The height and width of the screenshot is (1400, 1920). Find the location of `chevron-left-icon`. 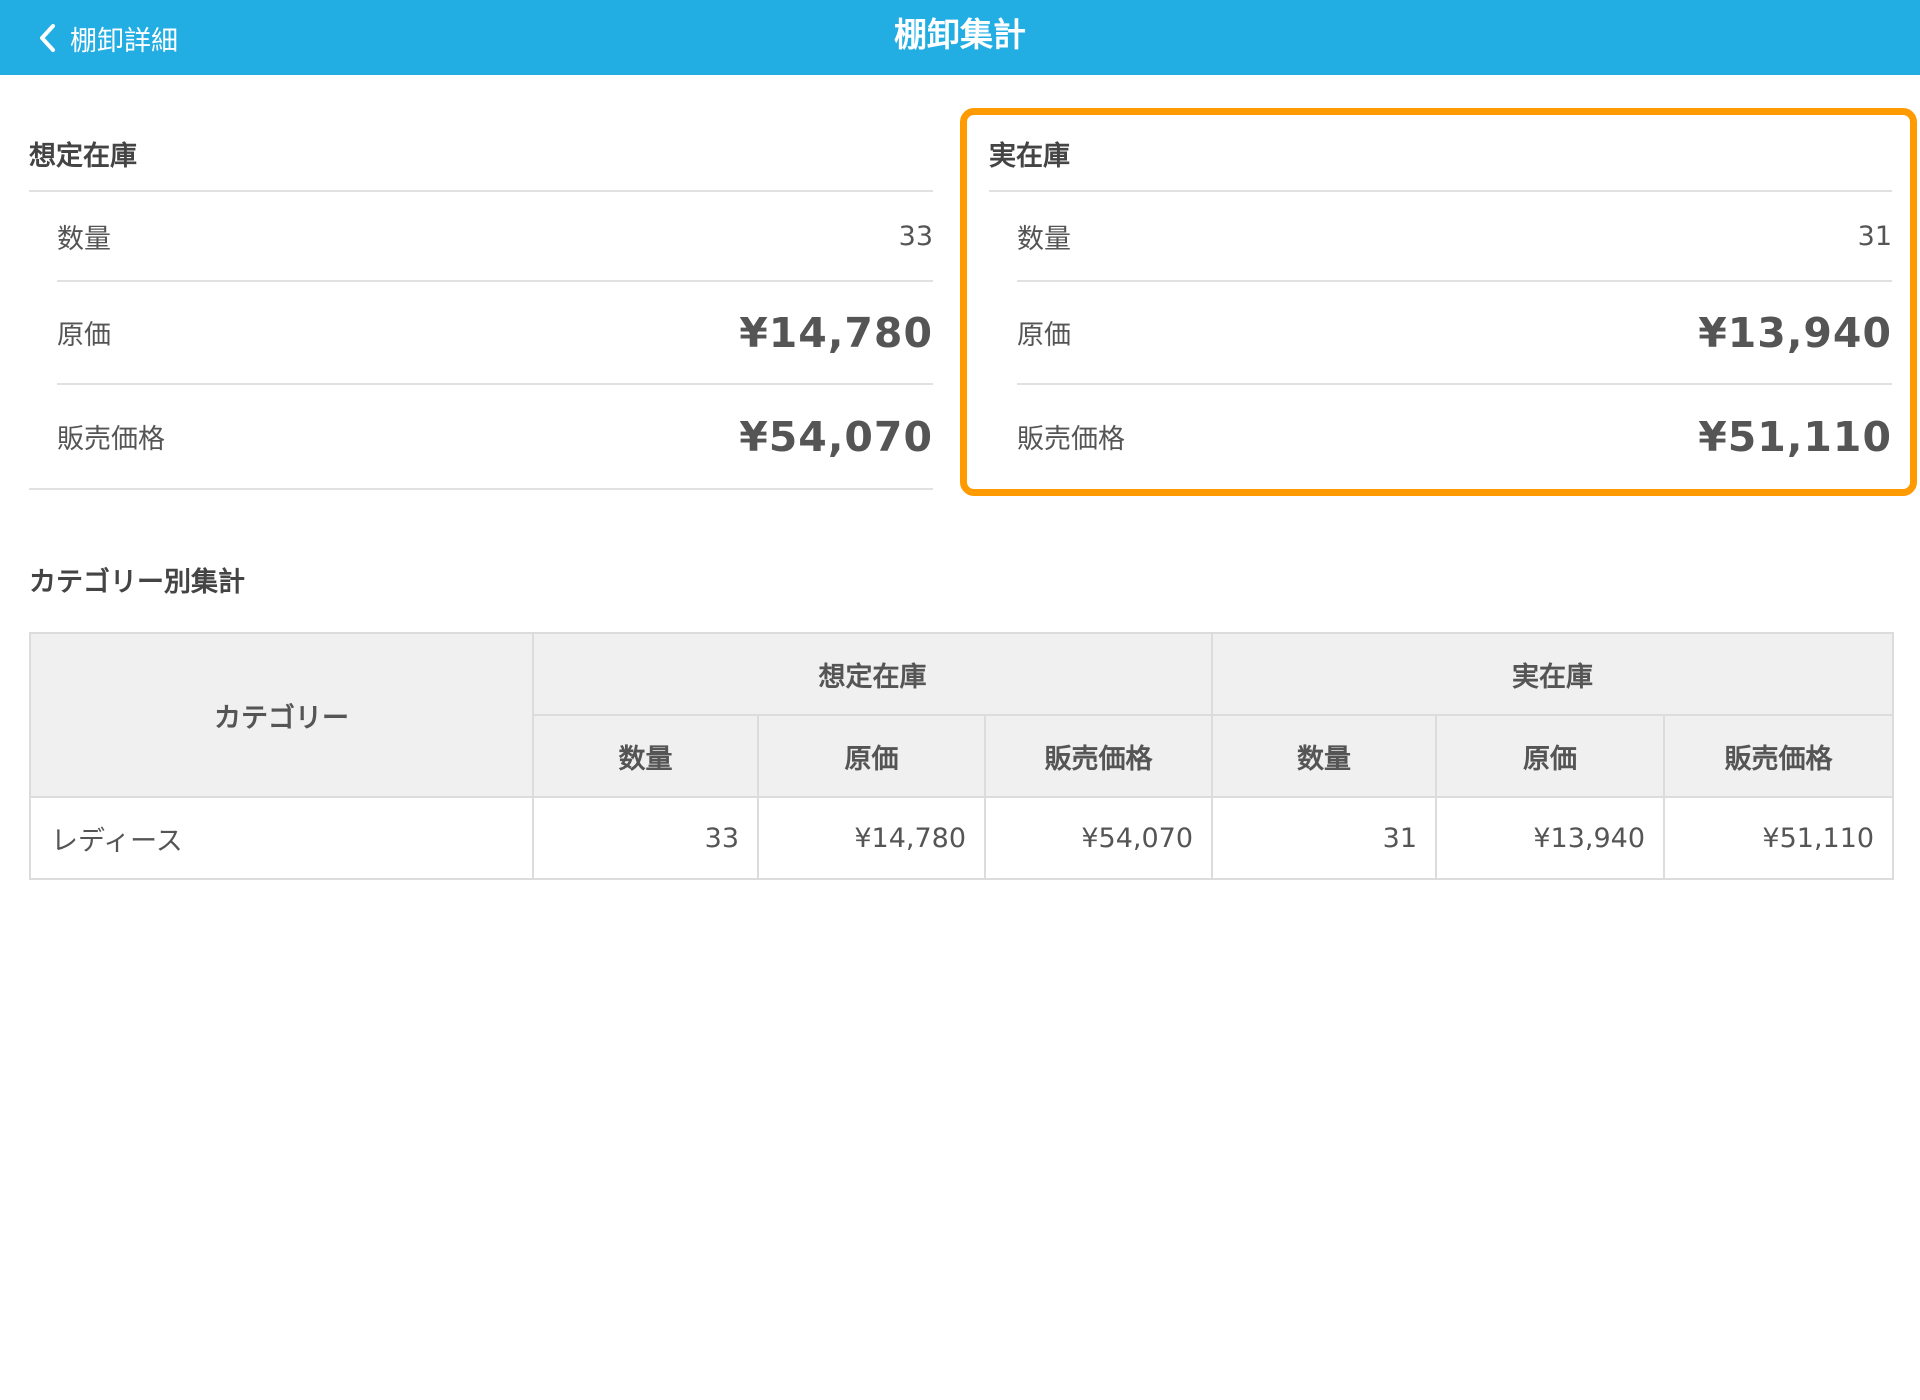

chevron-left-icon is located at coordinates (47, 38).